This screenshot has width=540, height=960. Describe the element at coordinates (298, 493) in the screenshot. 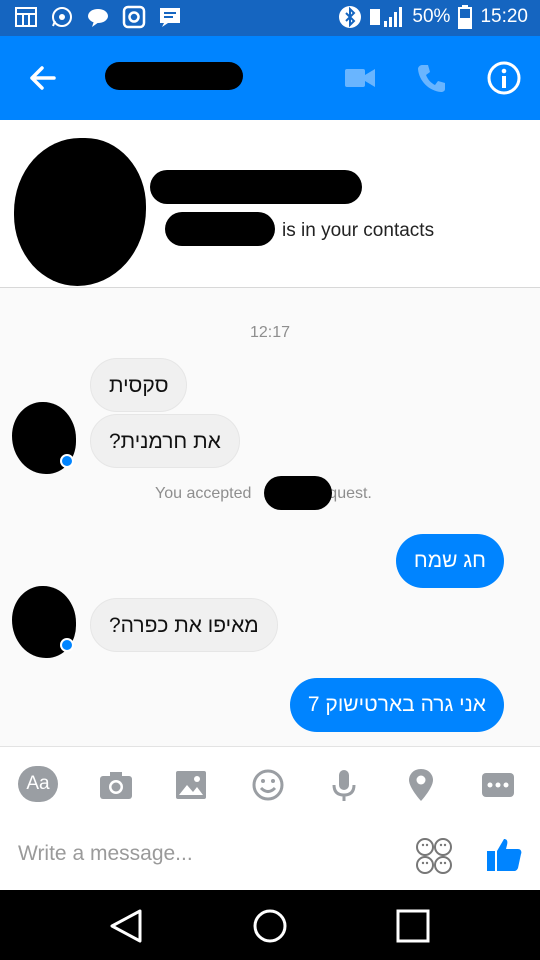

I see `system-message-redacted` at that location.